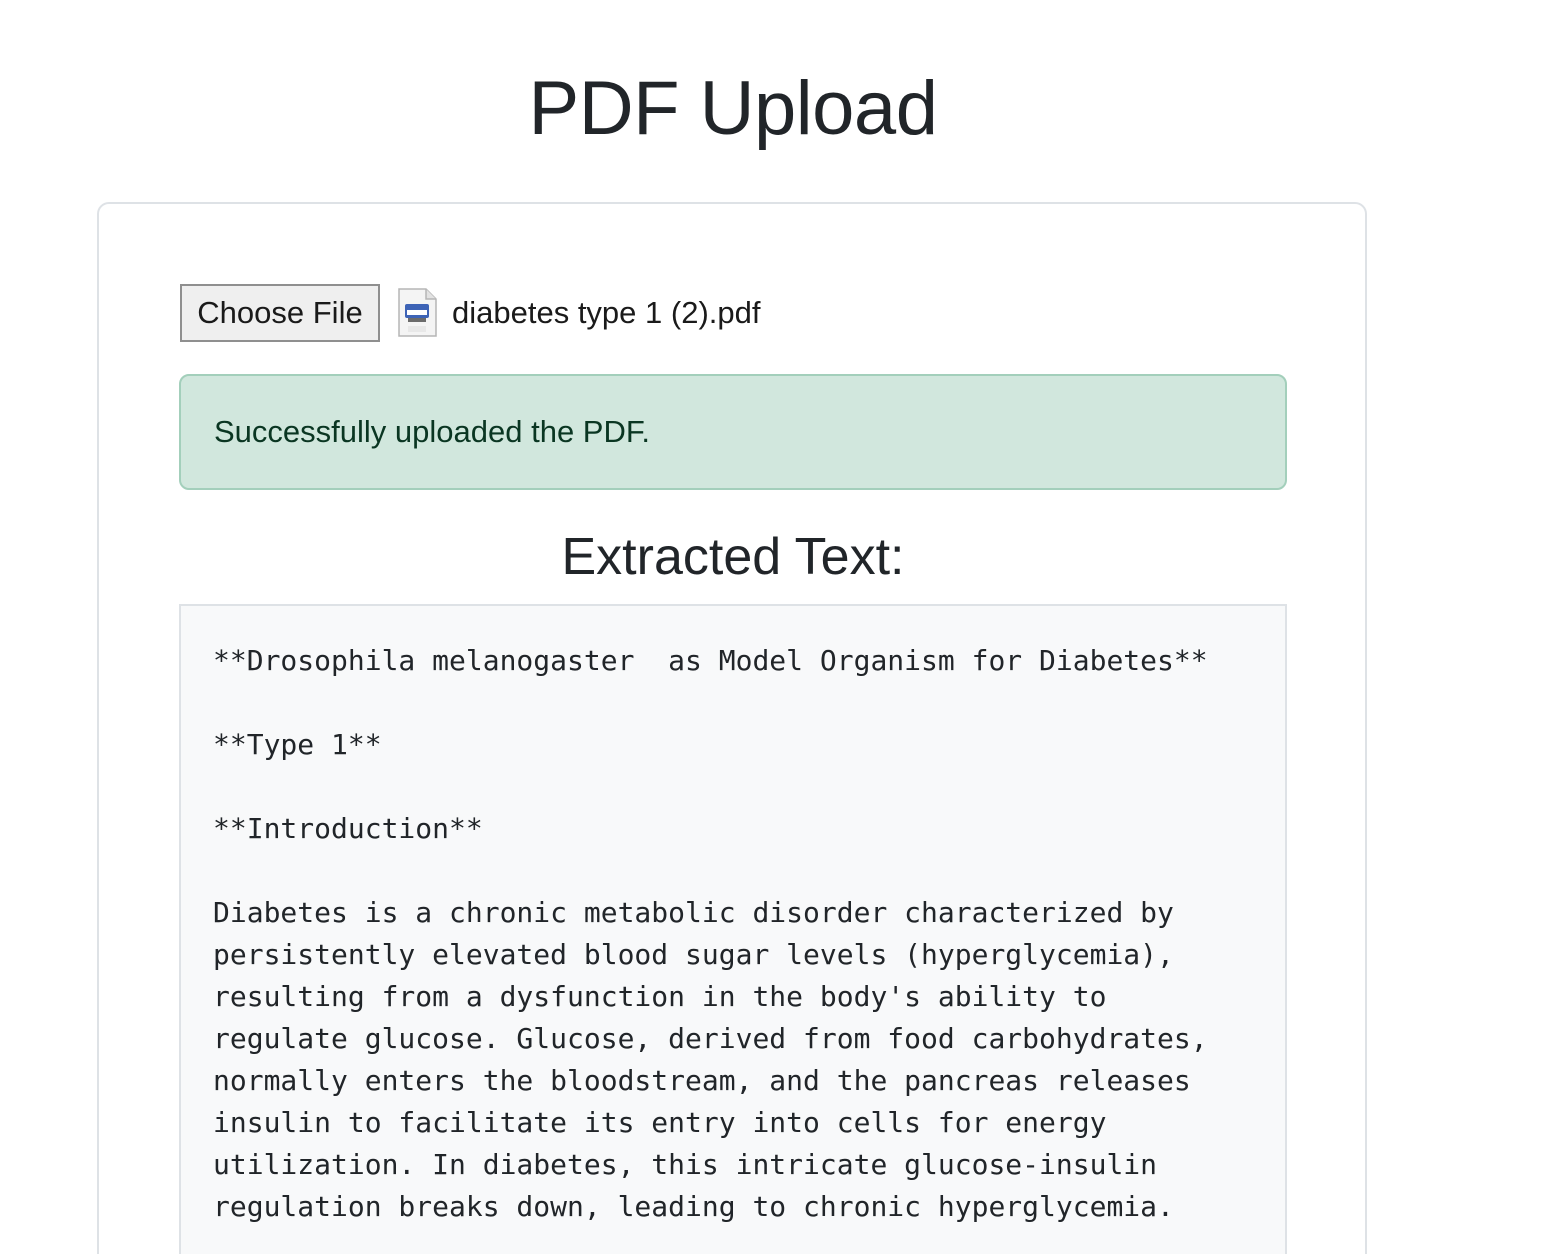  Describe the element at coordinates (417, 313) in the screenshot. I see `pdf-file-icon` at that location.